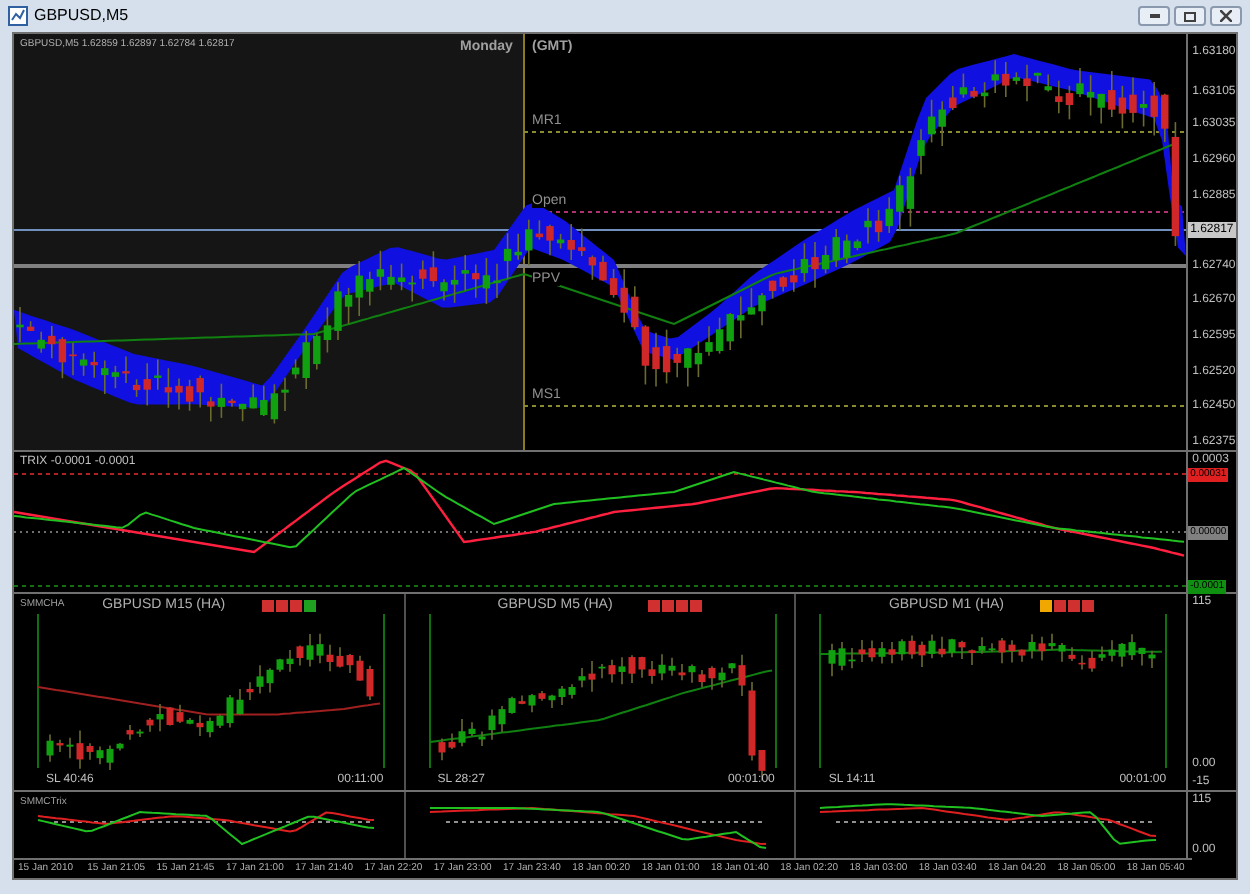  I want to click on window-title: GBPUSD,M5, so click(81, 16).